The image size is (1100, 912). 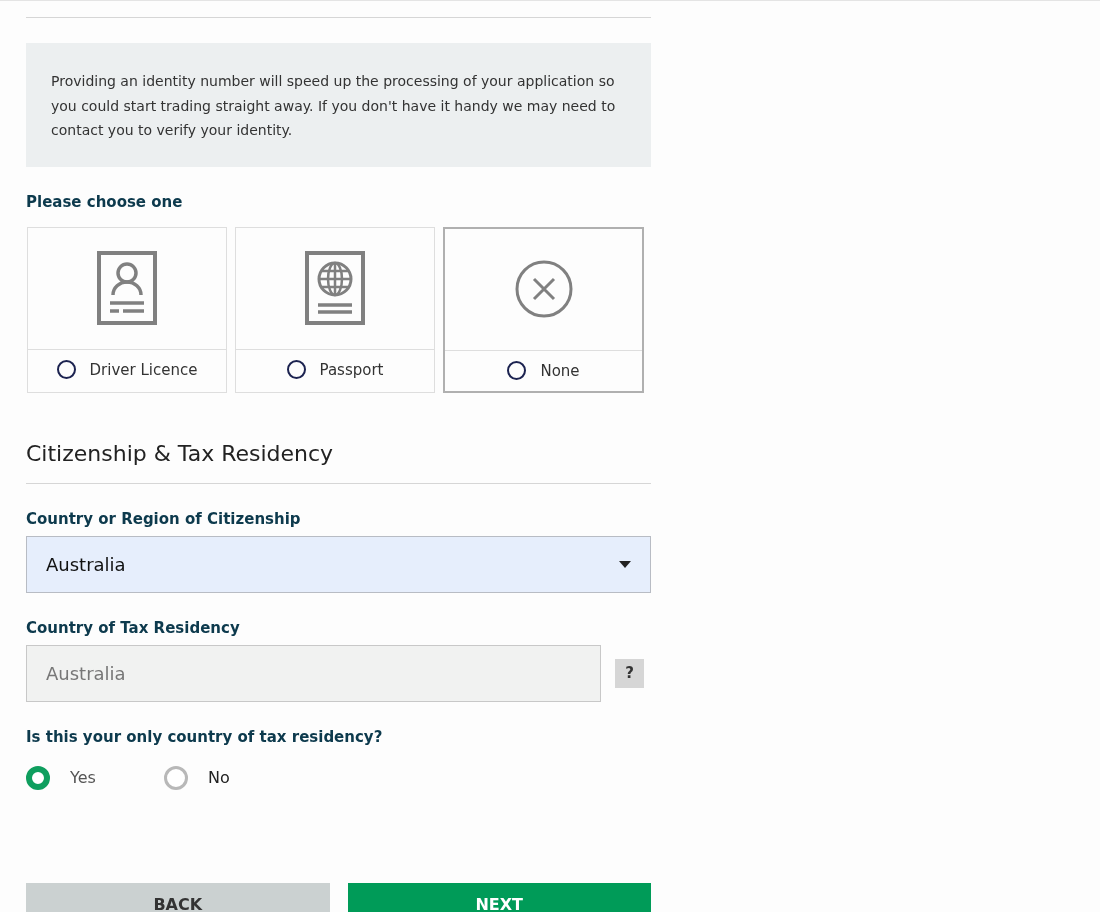 I want to click on option-card: Passport, so click(x=335, y=309).